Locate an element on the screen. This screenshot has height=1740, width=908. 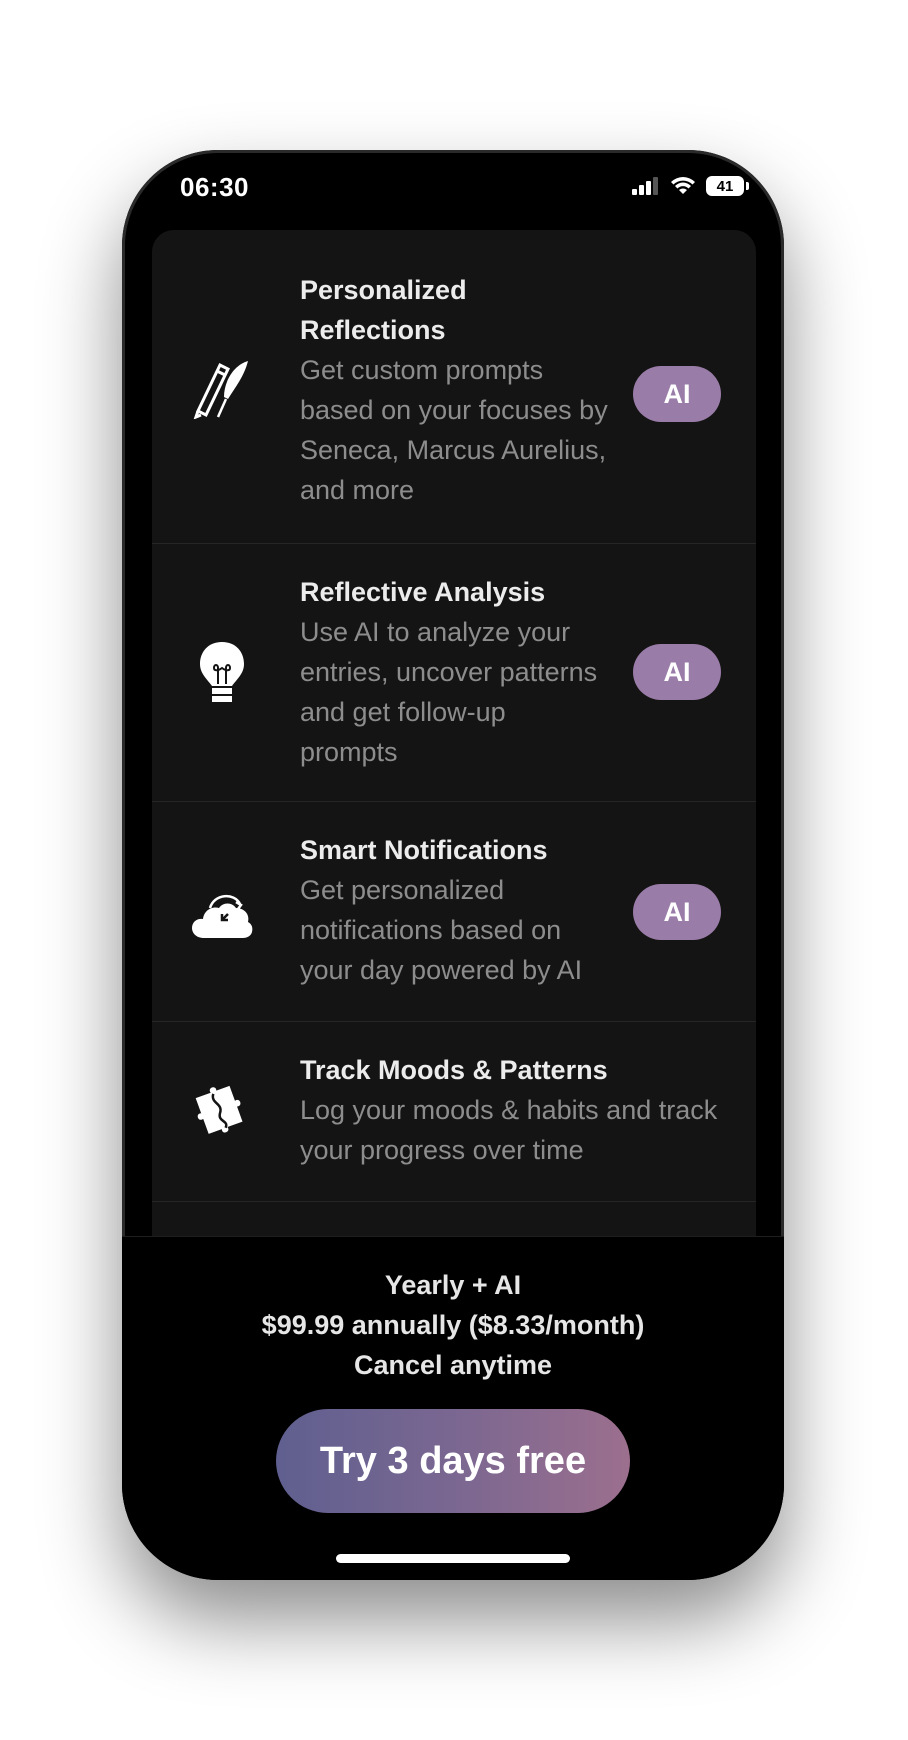
puzzle-icon is located at coordinates (222, 1112).